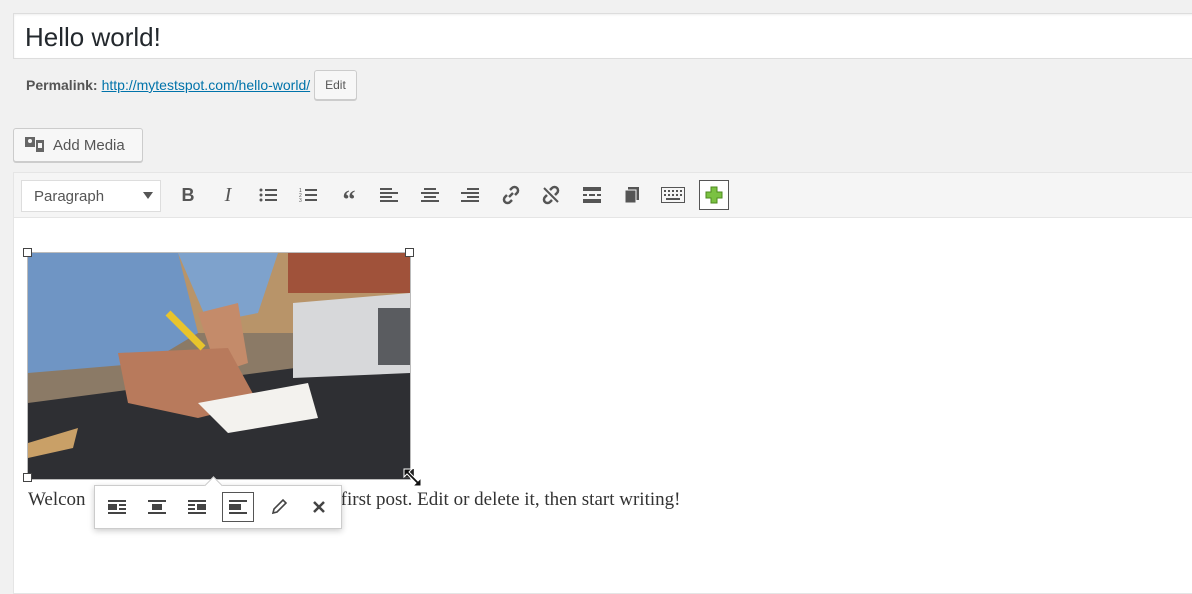 The width and height of the screenshot is (1192, 594). Describe the element at coordinates (57, 499) in the screenshot. I see `paragraph-start: Welcon` at that location.